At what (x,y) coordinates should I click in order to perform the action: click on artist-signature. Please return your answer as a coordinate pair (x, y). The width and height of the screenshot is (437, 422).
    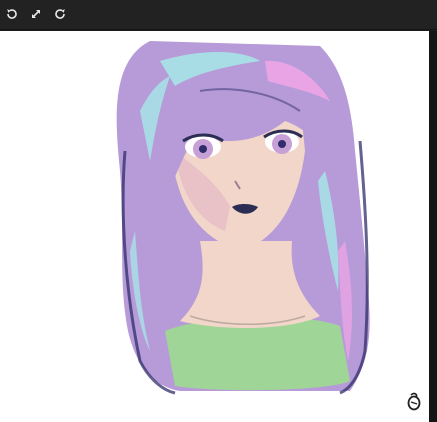
    Looking at the image, I should click on (414, 401).